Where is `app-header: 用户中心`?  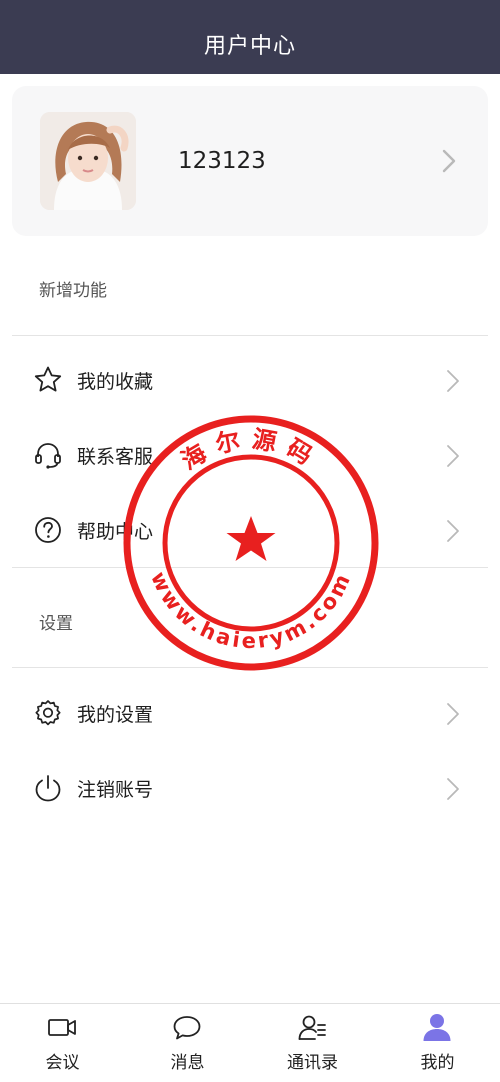 app-header: 用户中心 is located at coordinates (250, 37).